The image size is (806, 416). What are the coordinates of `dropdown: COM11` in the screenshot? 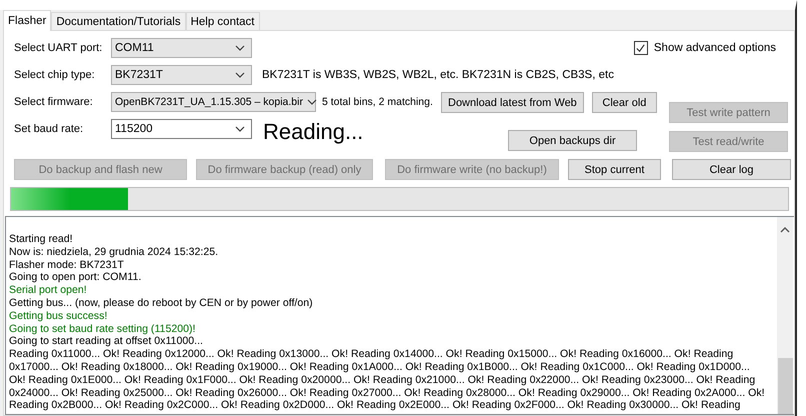 It's located at (181, 48).